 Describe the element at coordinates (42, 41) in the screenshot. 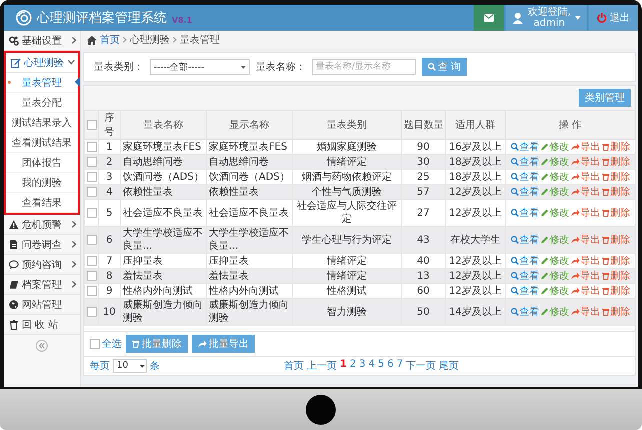

I see `sidebar-item: 基础设置` at that location.